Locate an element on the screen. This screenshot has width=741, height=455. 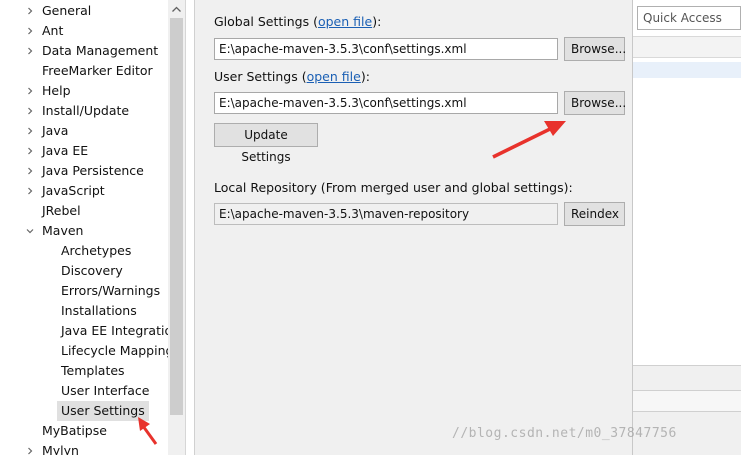
arrow-to-user-settings-icon is located at coordinates (148, 431).